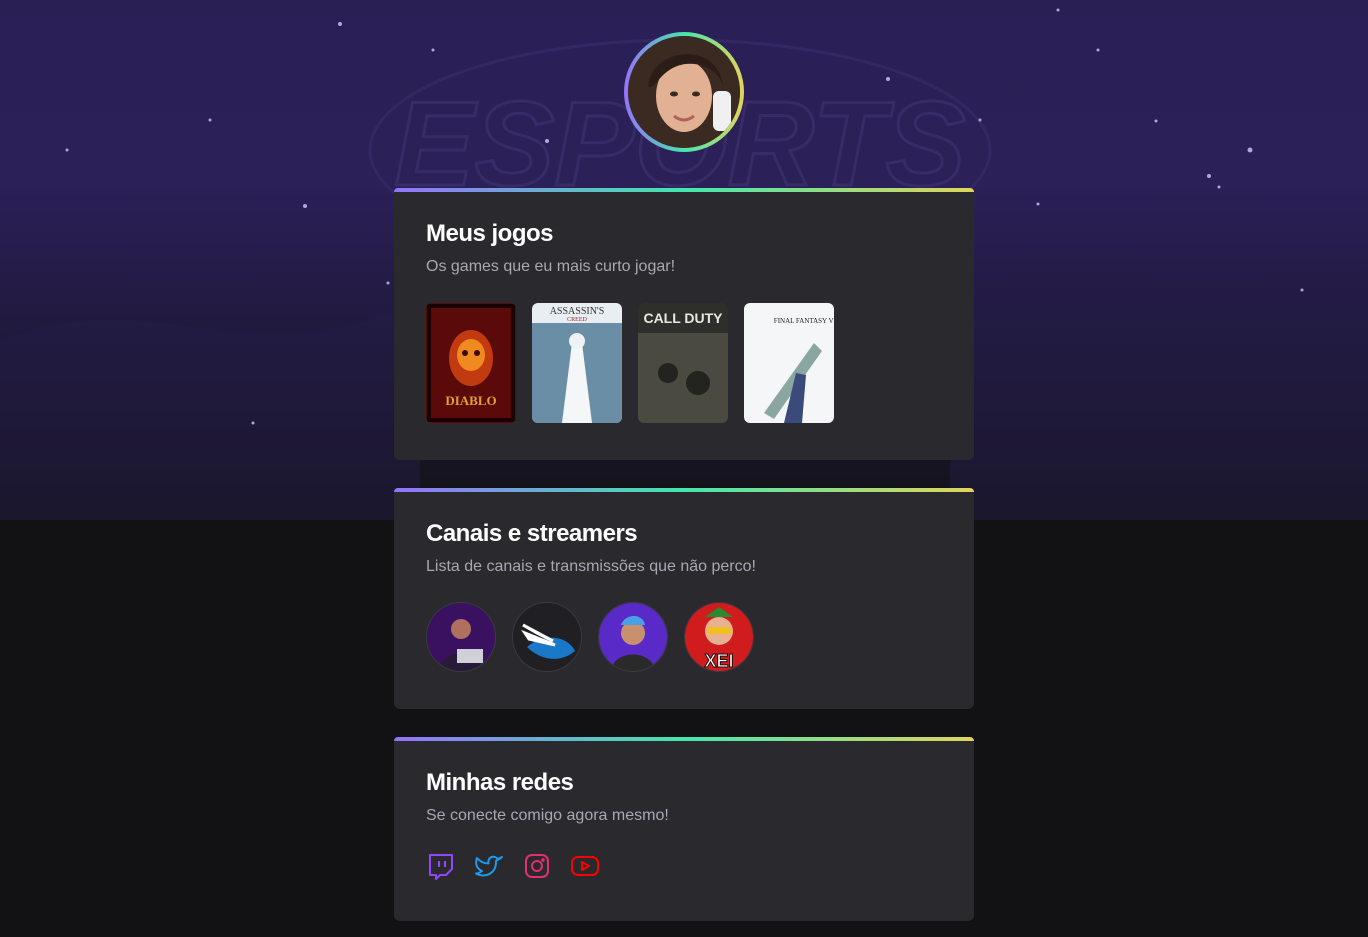  I want to click on social-links, so click(684, 866).